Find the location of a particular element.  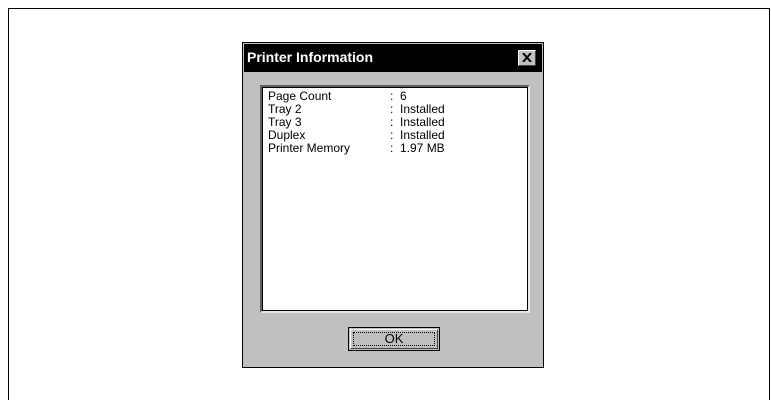

info-row-printer-memory: Printer Memory : 1.97 MB is located at coordinates (356, 148).